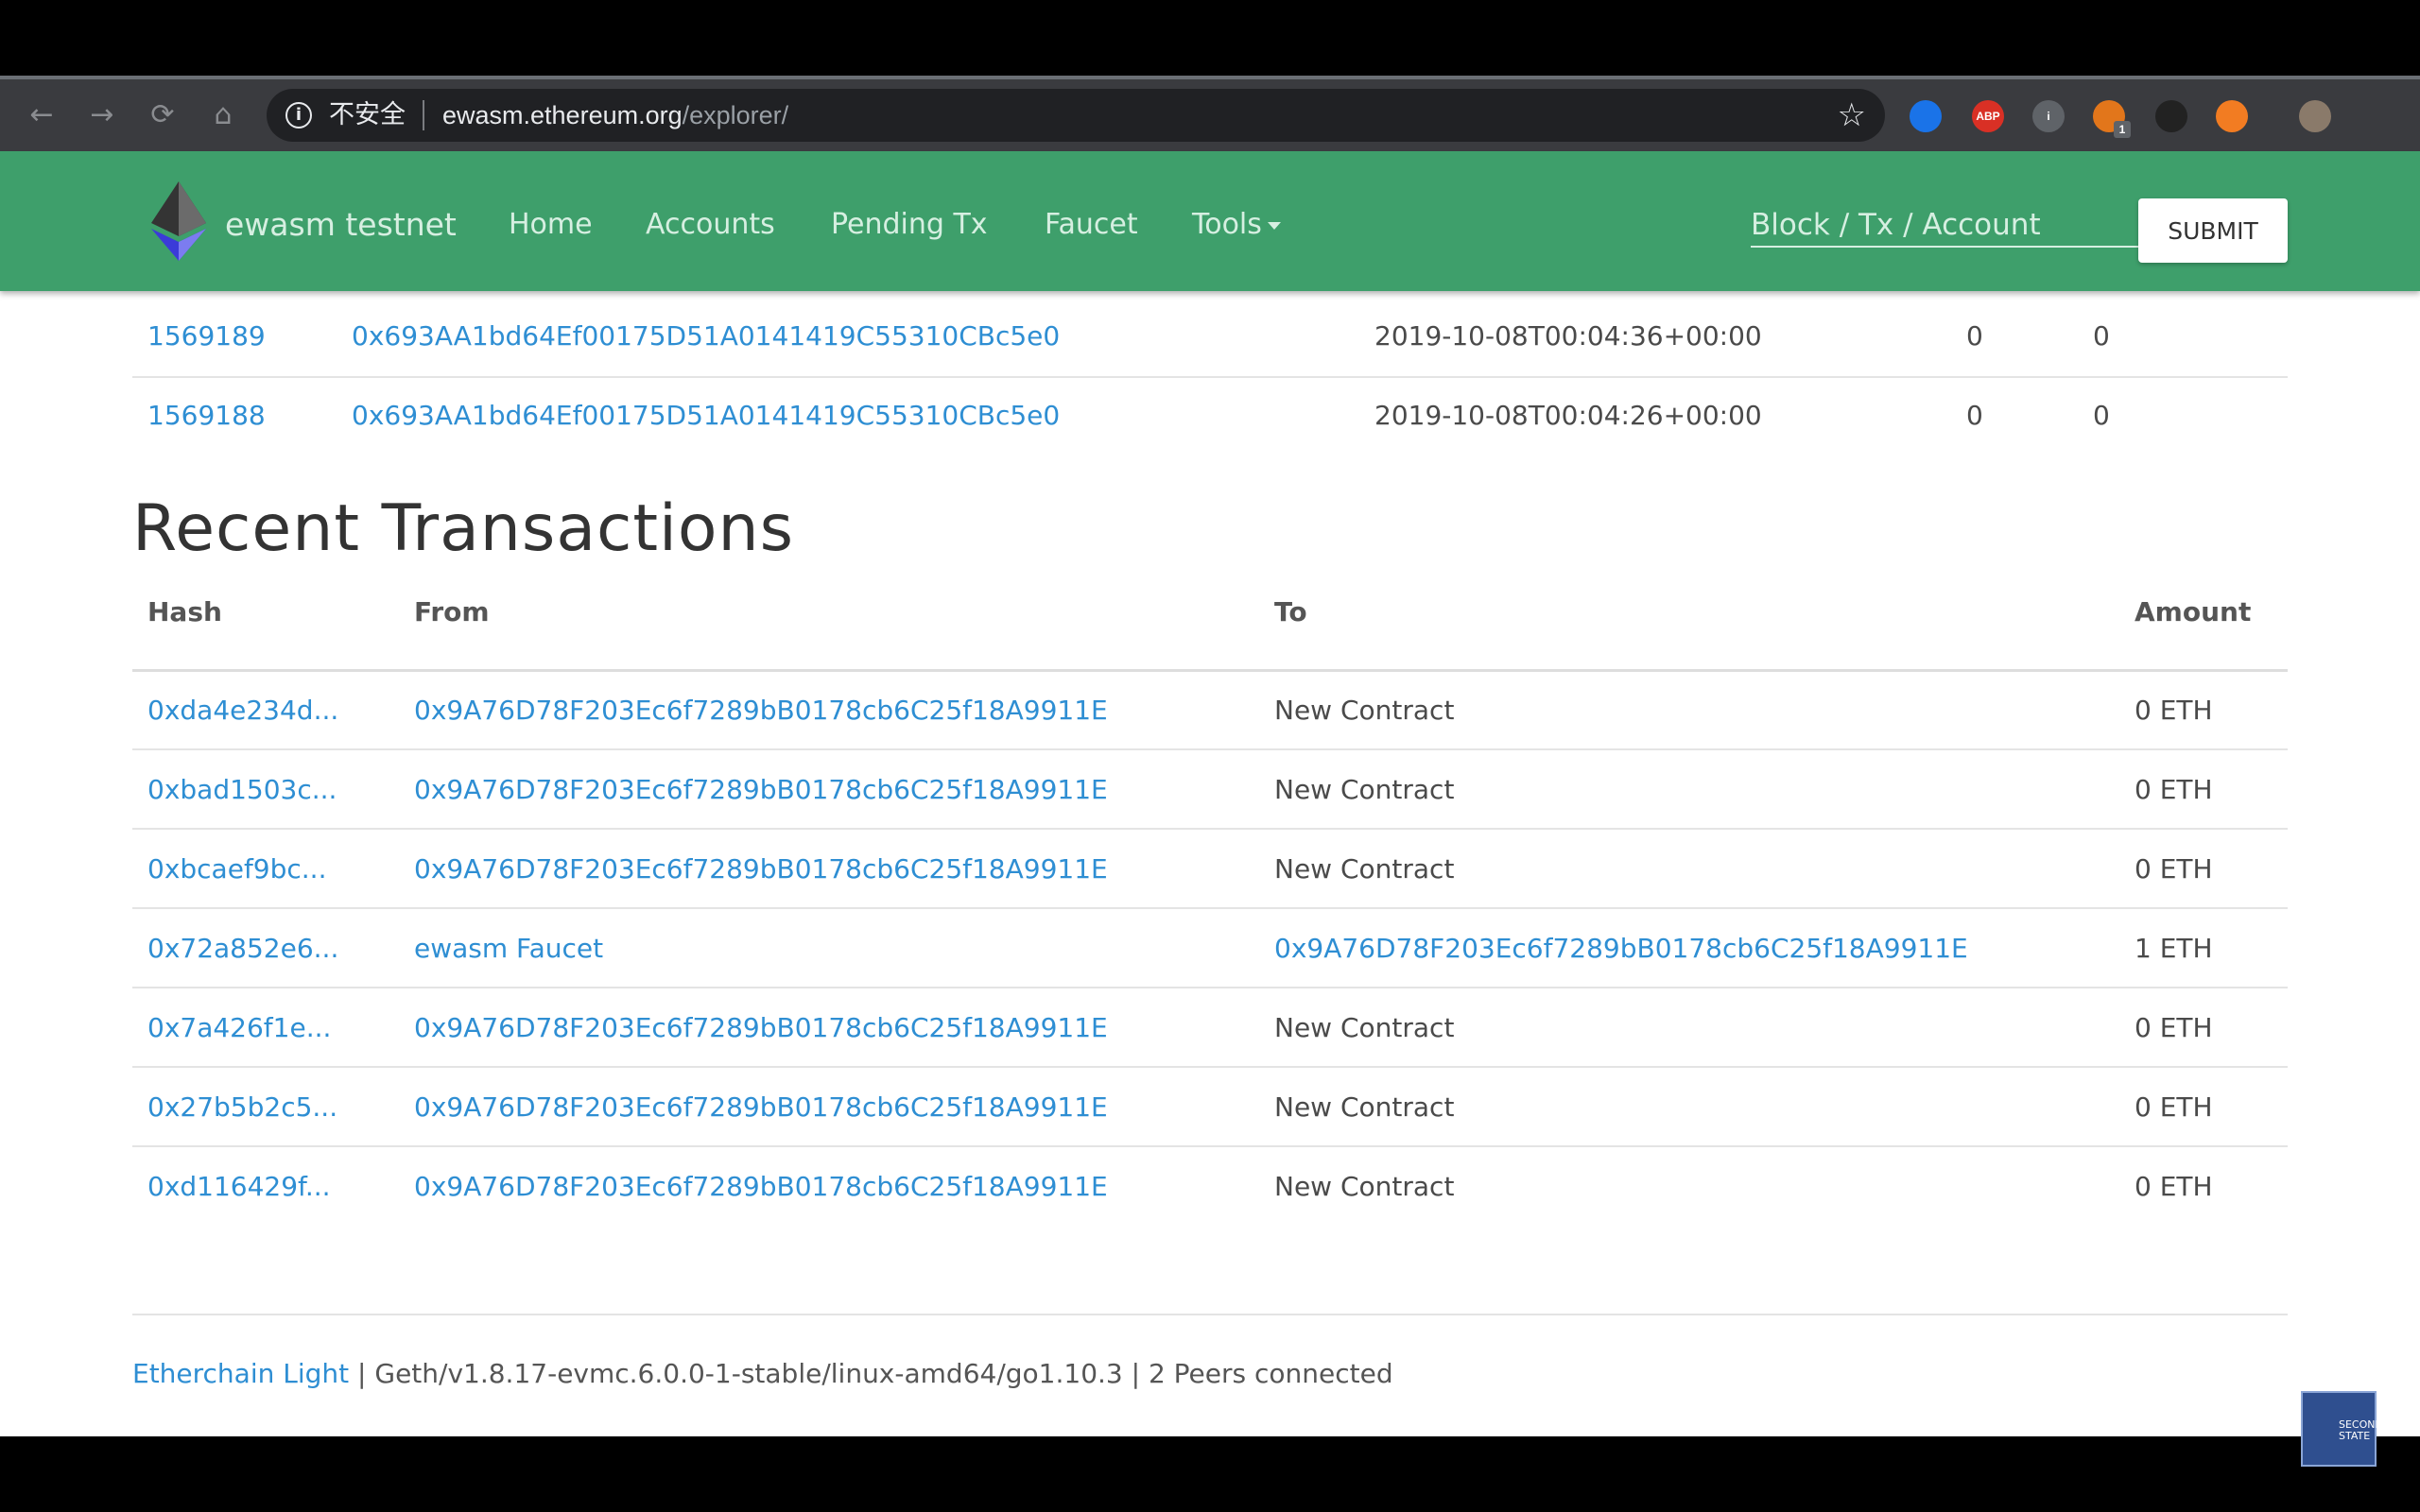 The height and width of the screenshot is (1512, 2420). What do you see at coordinates (1210, 38) in the screenshot?
I see `video-letterbox-top` at bounding box center [1210, 38].